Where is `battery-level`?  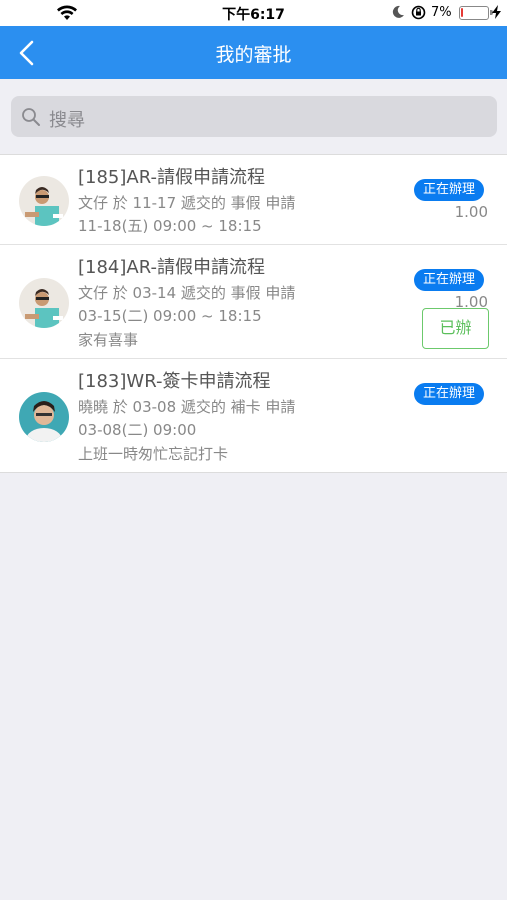 battery-level is located at coordinates (462, 12).